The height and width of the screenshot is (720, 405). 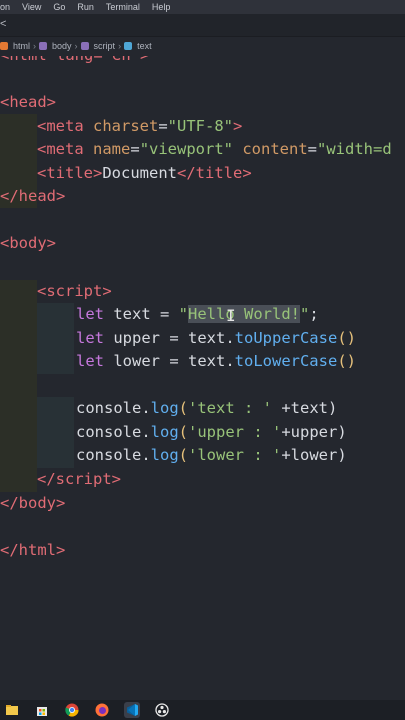 What do you see at coordinates (102, 710) in the screenshot?
I see `firefox-icon` at bounding box center [102, 710].